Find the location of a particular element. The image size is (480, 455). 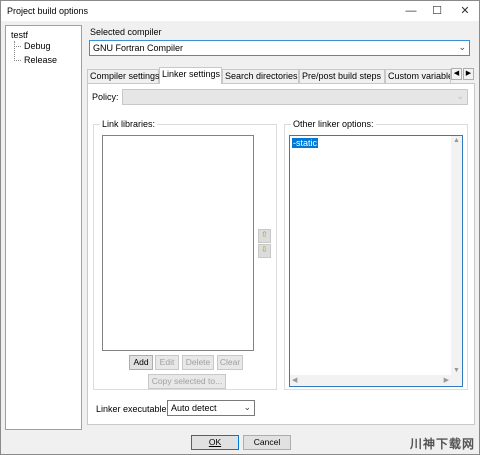

selected-compiler-label: Selected compiler is located at coordinates (126, 32).